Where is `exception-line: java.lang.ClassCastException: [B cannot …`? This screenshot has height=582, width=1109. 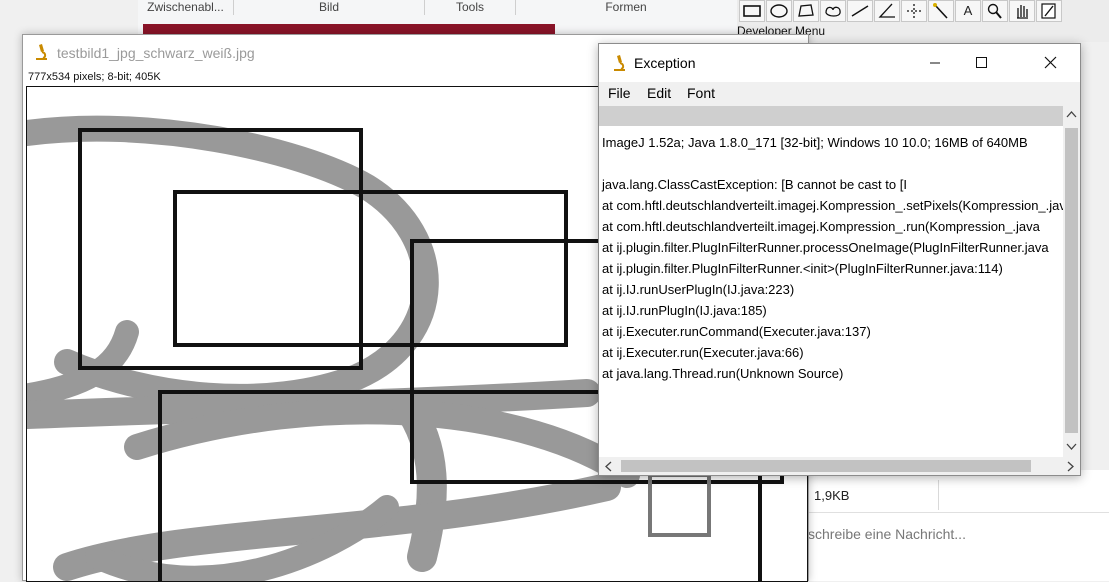 exception-line: java.lang.ClassCastException: [B cannot … is located at coordinates (754, 184).